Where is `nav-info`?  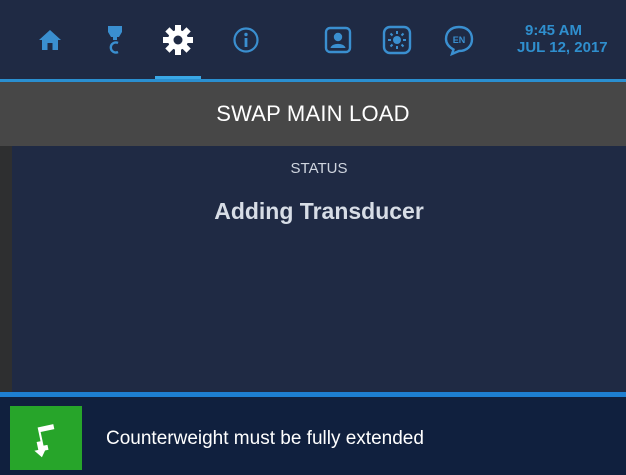
nav-info is located at coordinates (246, 39).